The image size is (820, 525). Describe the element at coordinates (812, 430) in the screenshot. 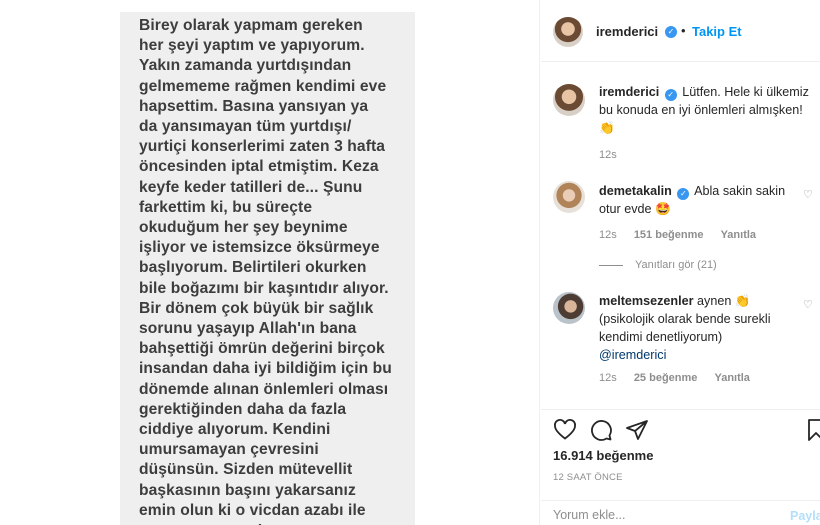

I see `bookmark-icon` at that location.